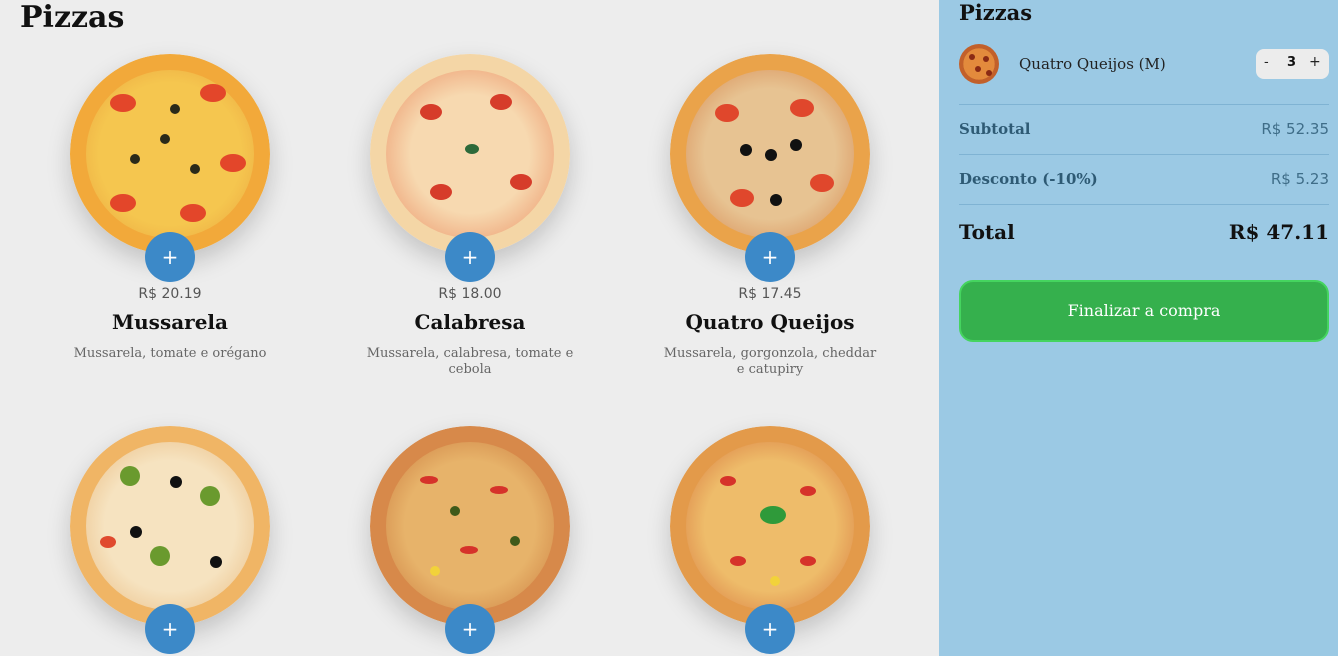  What do you see at coordinates (470, 361) in the screenshot?
I see `pizza-description: Mussarela, calabresa, tomate e cebola` at bounding box center [470, 361].